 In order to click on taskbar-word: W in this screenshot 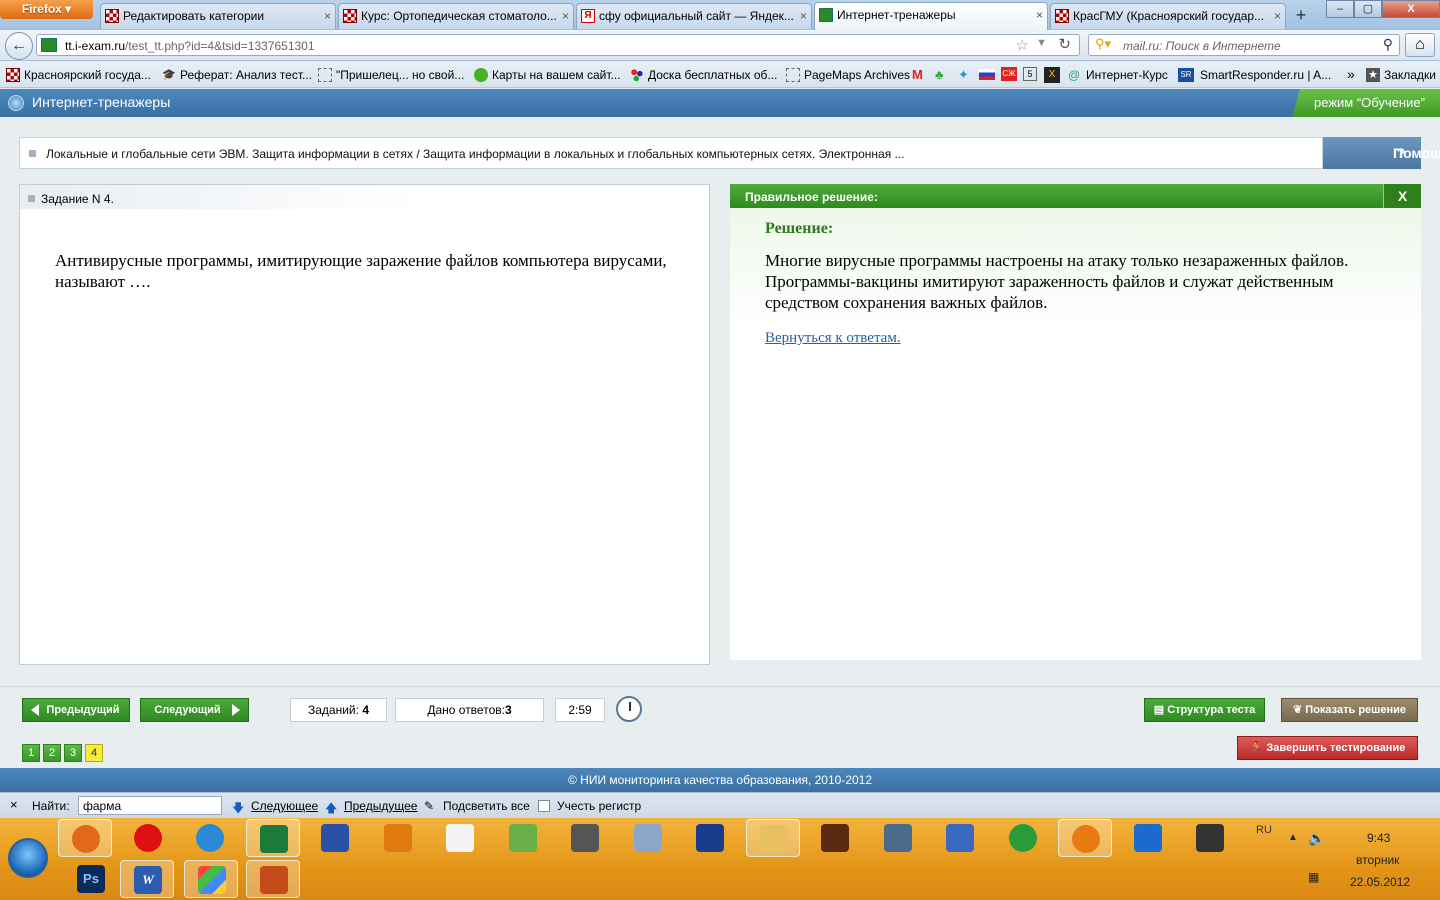, I will do `click(147, 879)`.